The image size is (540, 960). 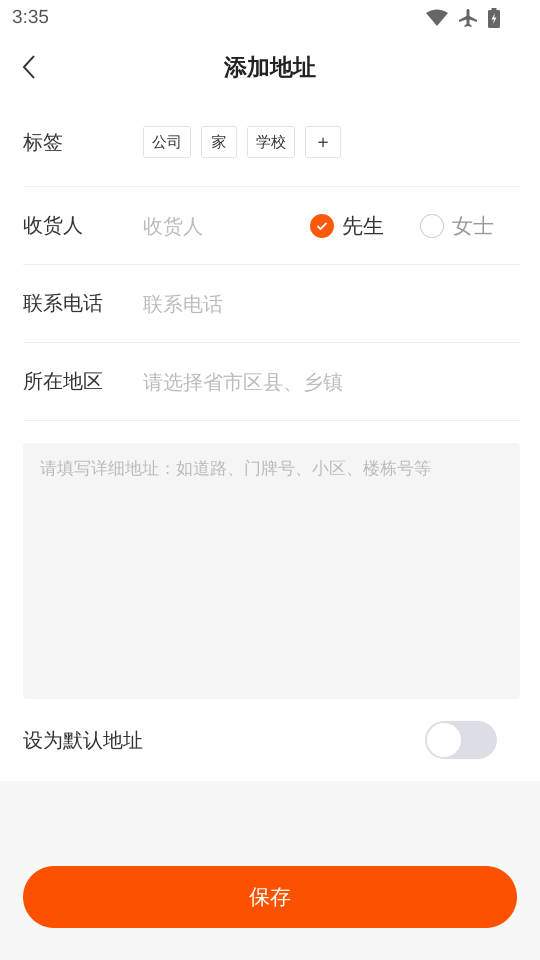 I want to click on field-label: 标签, so click(x=43, y=142).